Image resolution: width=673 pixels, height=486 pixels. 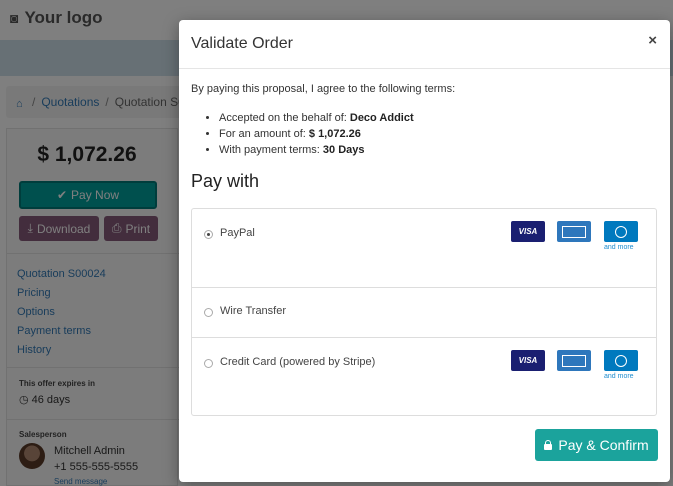 What do you see at coordinates (316, 118) in the screenshot?
I see `term-accepted-by: Accepted on the behalf of: Deco Addict` at bounding box center [316, 118].